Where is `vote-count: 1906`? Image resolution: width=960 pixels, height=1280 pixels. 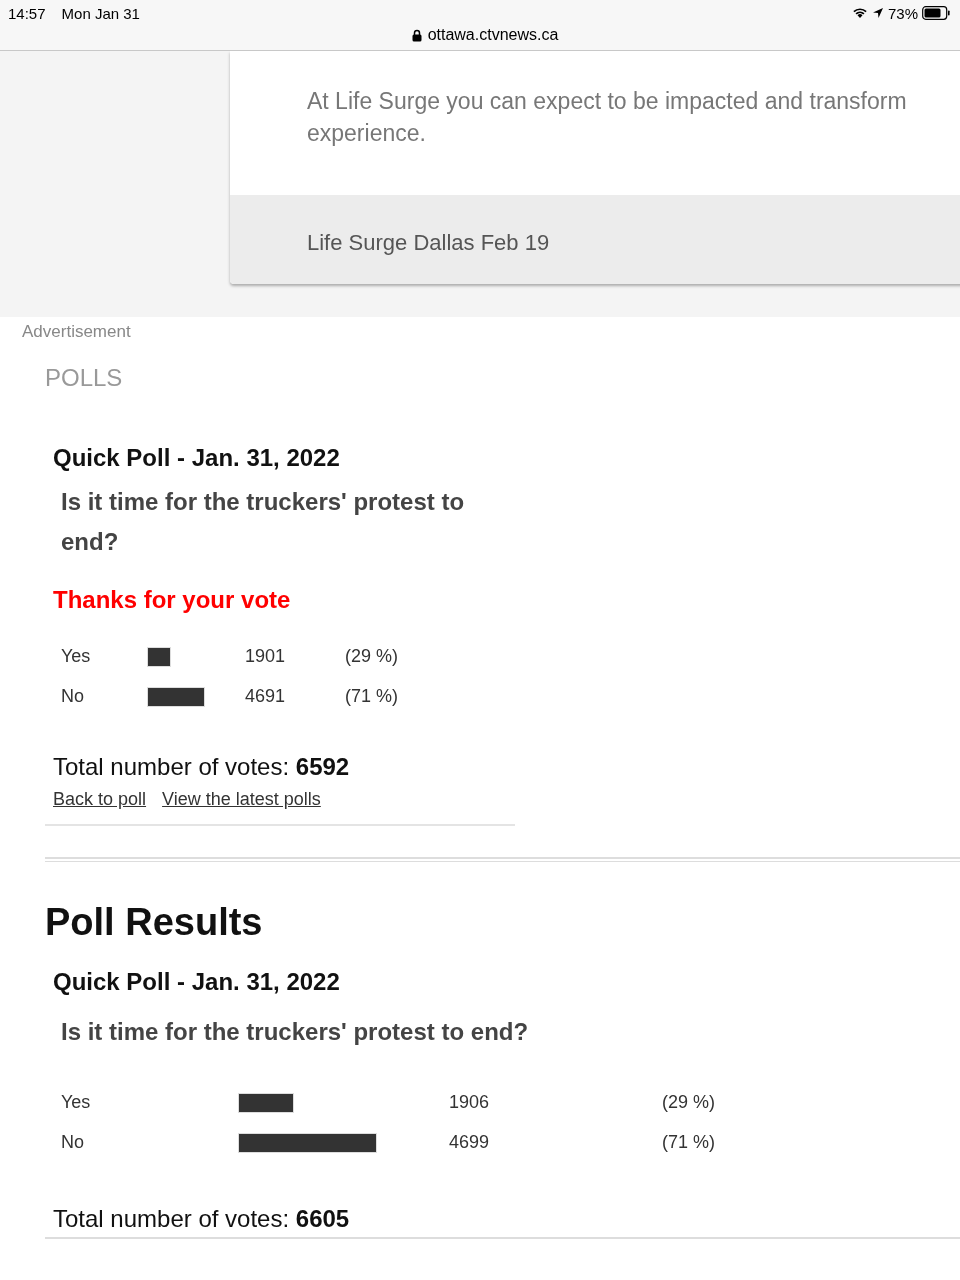
vote-count: 1906 is located at coordinates (470, 1102).